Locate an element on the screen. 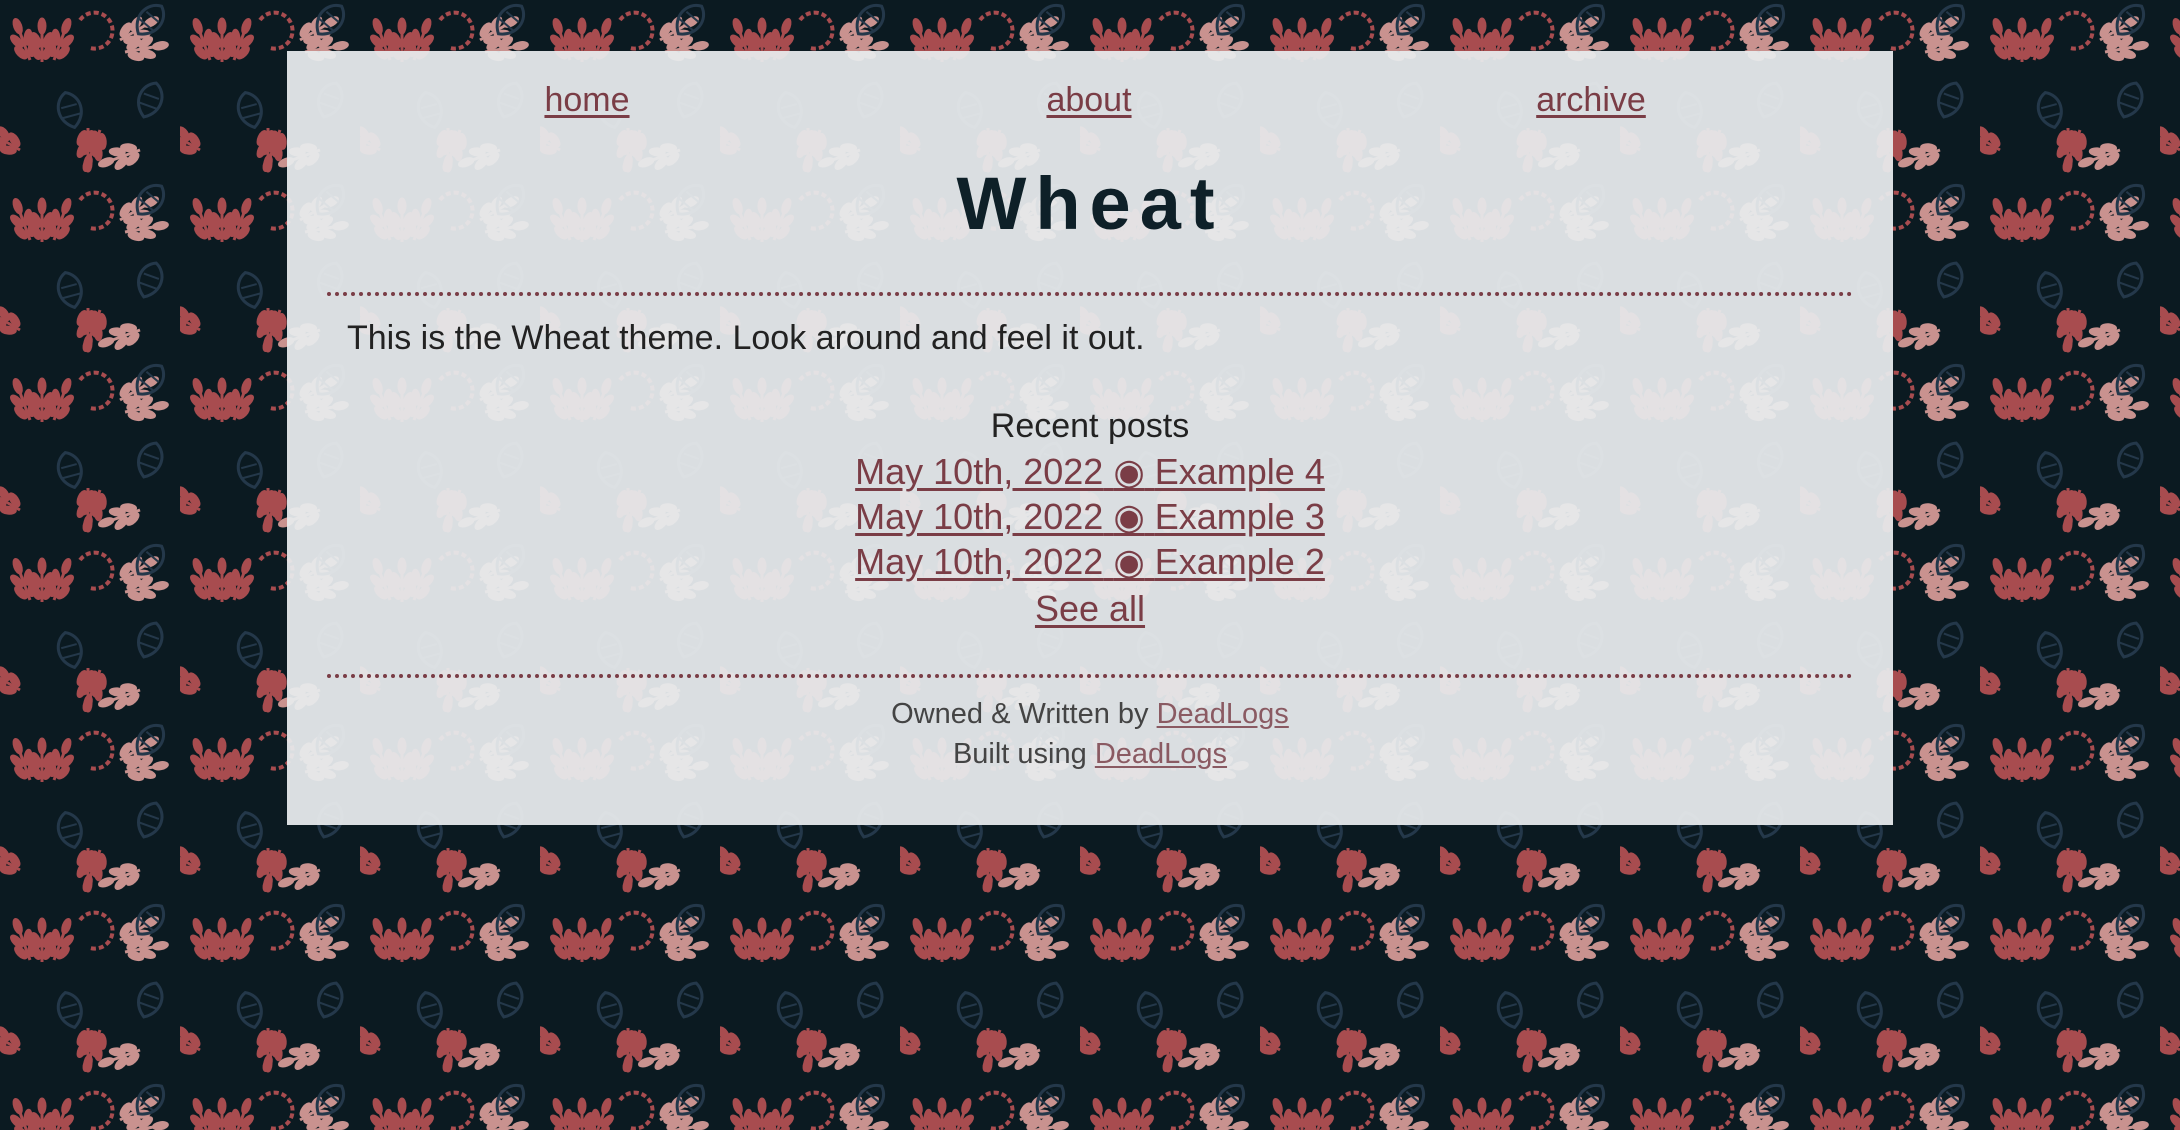 The height and width of the screenshot is (1130, 2180). post-title: Example 4 is located at coordinates (1239, 471).